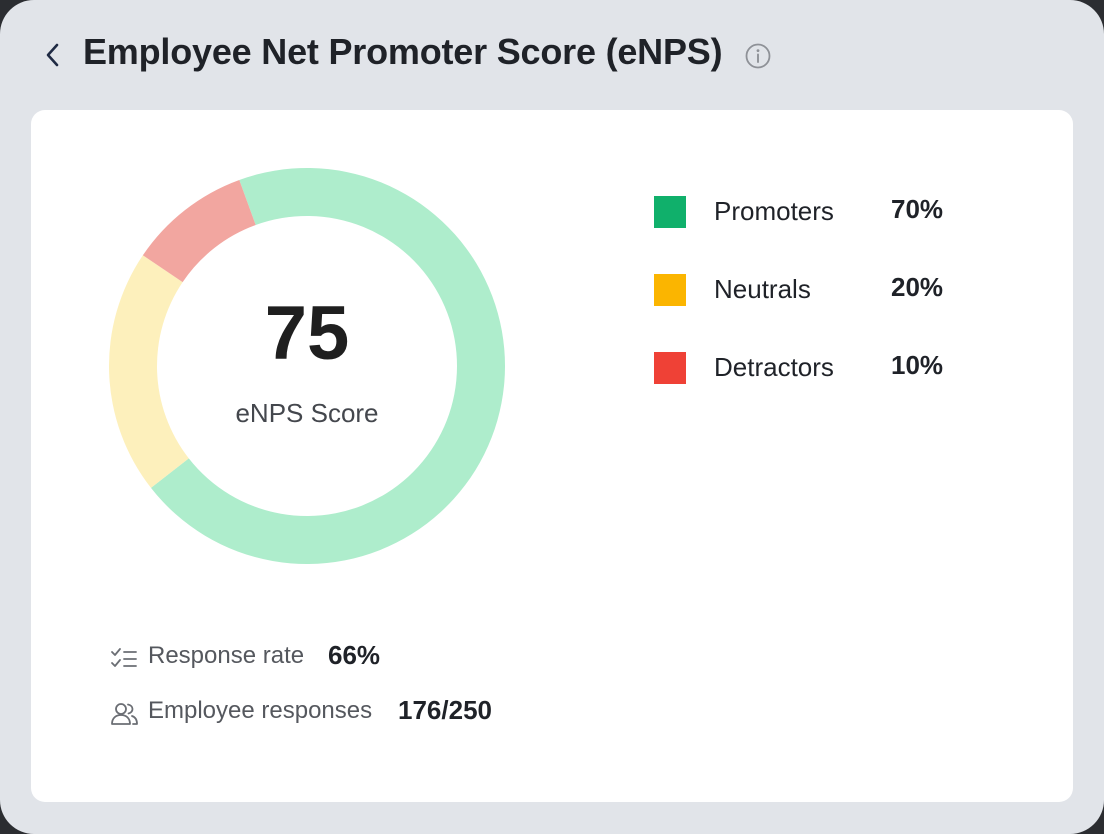 This screenshot has width=1104, height=834. What do you see at coordinates (307, 413) in the screenshot?
I see `enps-score-label: eNPS Score` at bounding box center [307, 413].